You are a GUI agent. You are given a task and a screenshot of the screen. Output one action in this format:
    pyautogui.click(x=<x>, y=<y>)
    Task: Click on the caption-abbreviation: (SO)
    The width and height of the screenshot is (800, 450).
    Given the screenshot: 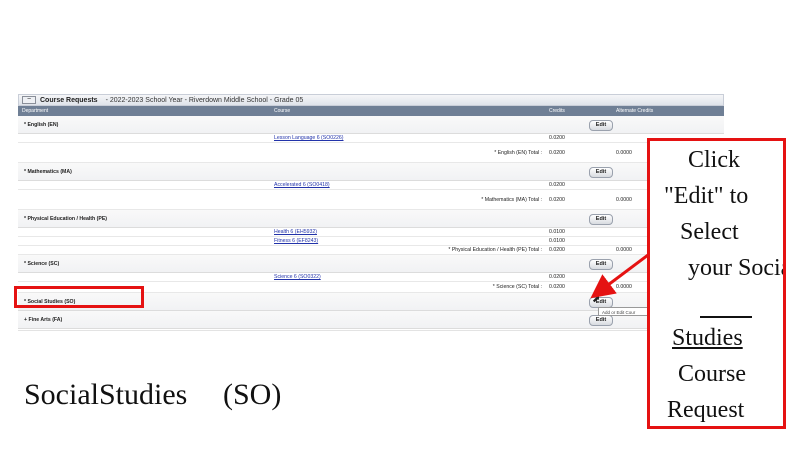 What is the action you would take?
    pyautogui.click(x=252, y=394)
    